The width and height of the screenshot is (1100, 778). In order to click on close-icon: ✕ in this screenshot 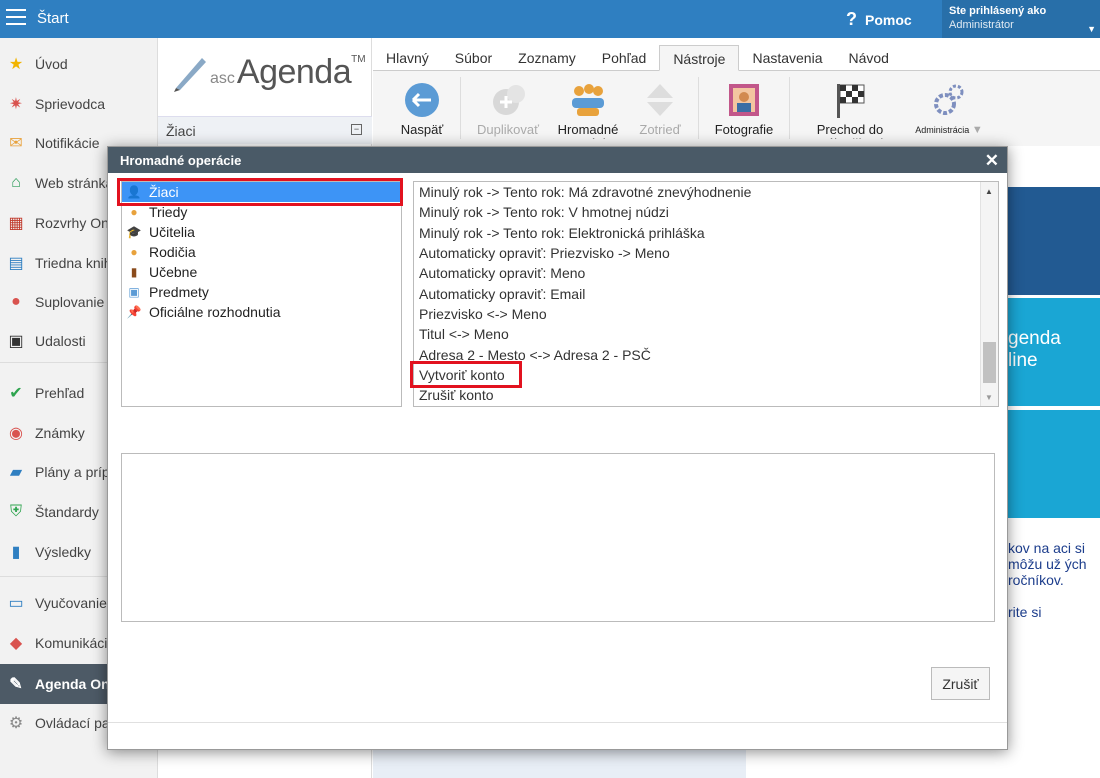, I will do `click(992, 161)`.